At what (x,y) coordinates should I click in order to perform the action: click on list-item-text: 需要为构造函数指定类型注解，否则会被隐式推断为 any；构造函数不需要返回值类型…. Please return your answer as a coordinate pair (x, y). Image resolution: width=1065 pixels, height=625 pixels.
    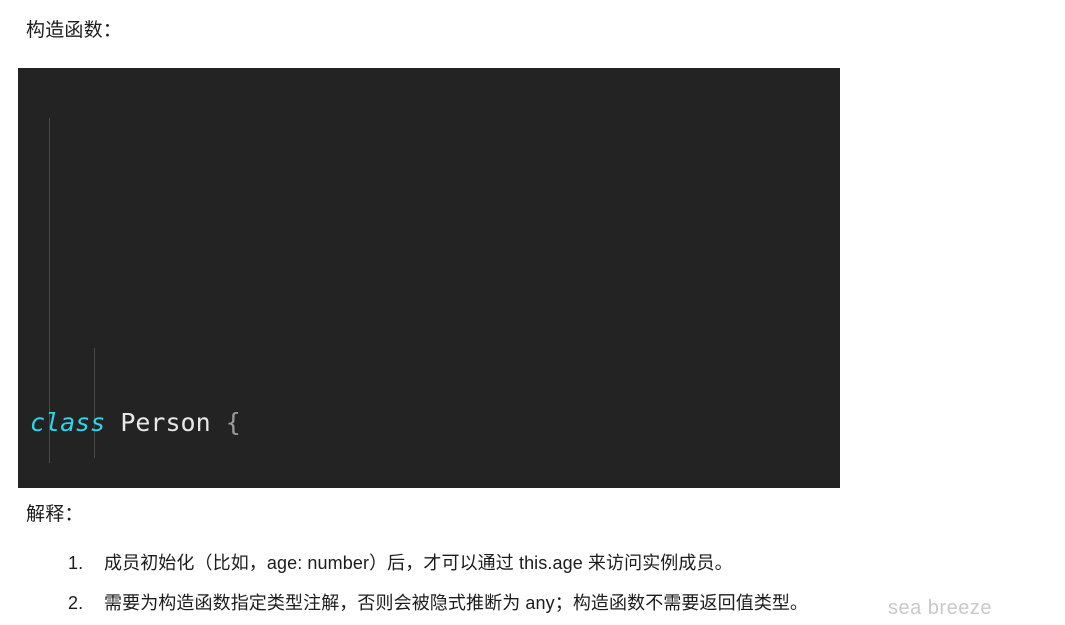
    Looking at the image, I should click on (456, 603).